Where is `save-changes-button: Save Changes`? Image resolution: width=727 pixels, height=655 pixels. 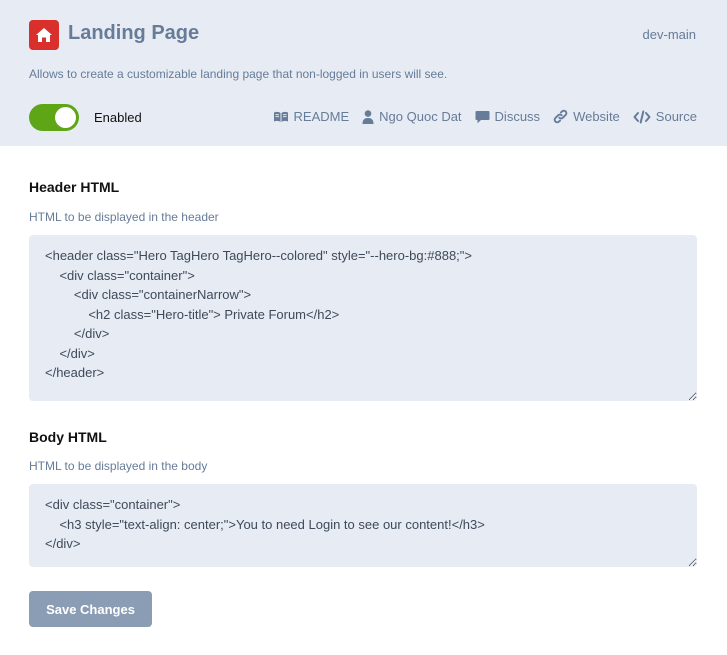
save-changes-button: Save Changes is located at coordinates (90, 609).